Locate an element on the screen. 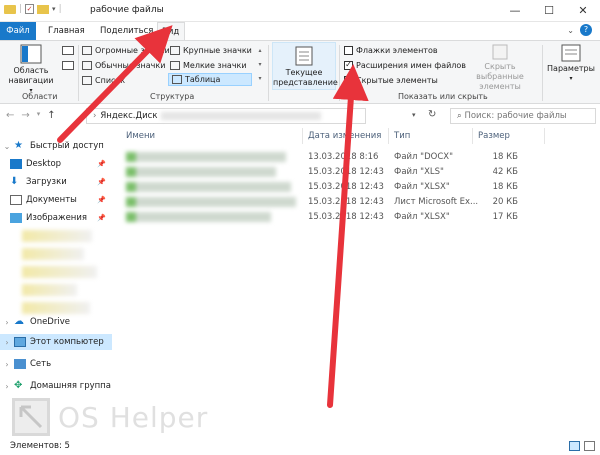  properties-icon: ✓ is located at coordinates (30, 9).